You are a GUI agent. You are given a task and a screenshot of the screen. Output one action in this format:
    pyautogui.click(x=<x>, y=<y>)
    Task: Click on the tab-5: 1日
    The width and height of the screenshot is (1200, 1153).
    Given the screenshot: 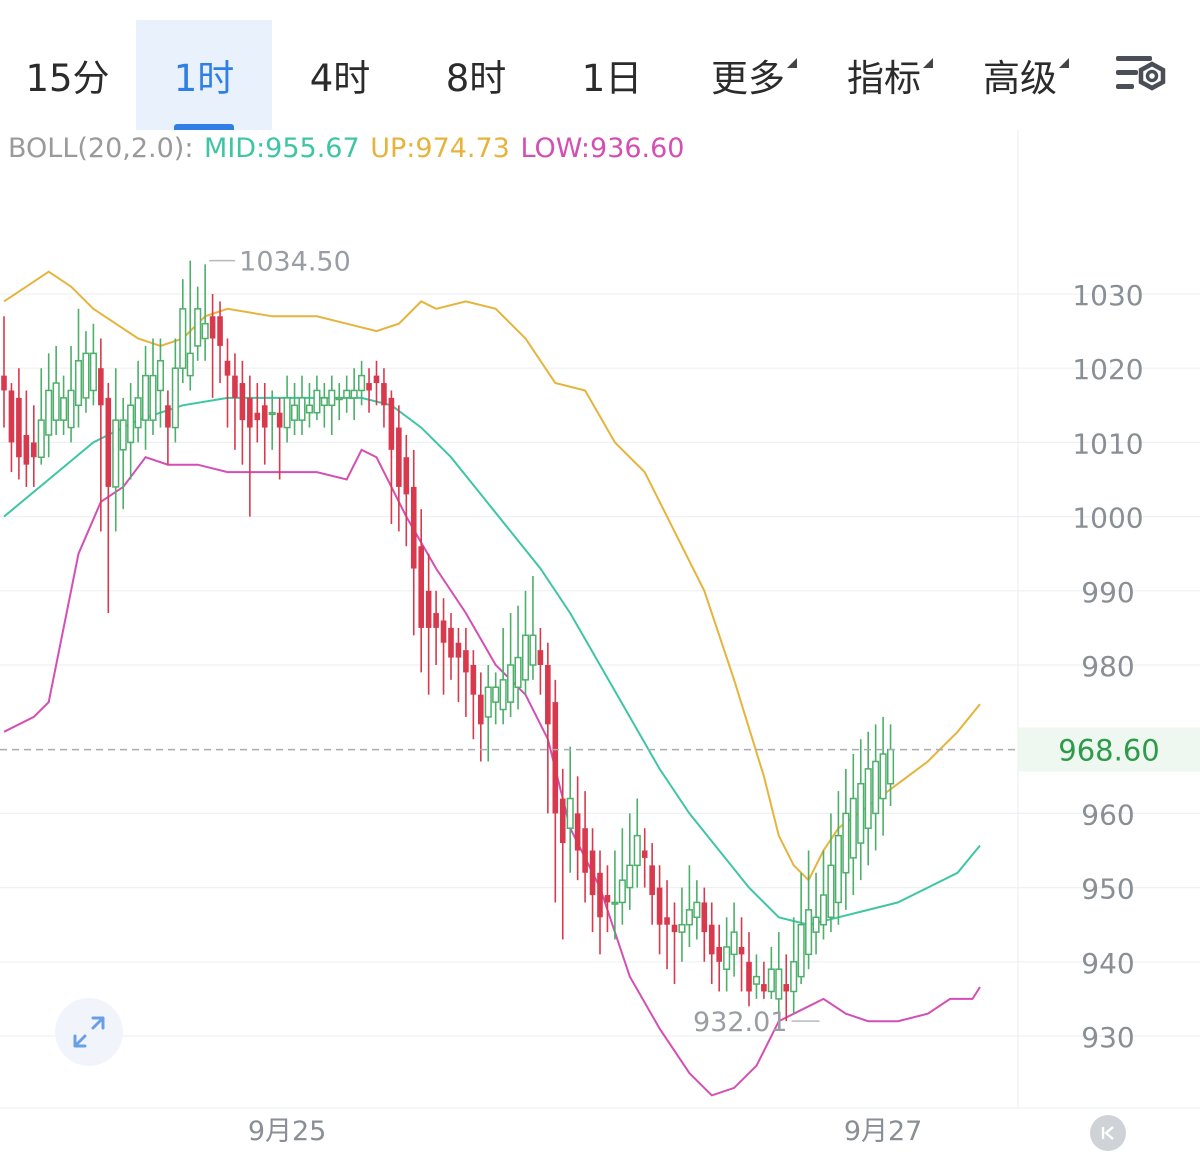 What is the action you would take?
    pyautogui.click(x=612, y=75)
    